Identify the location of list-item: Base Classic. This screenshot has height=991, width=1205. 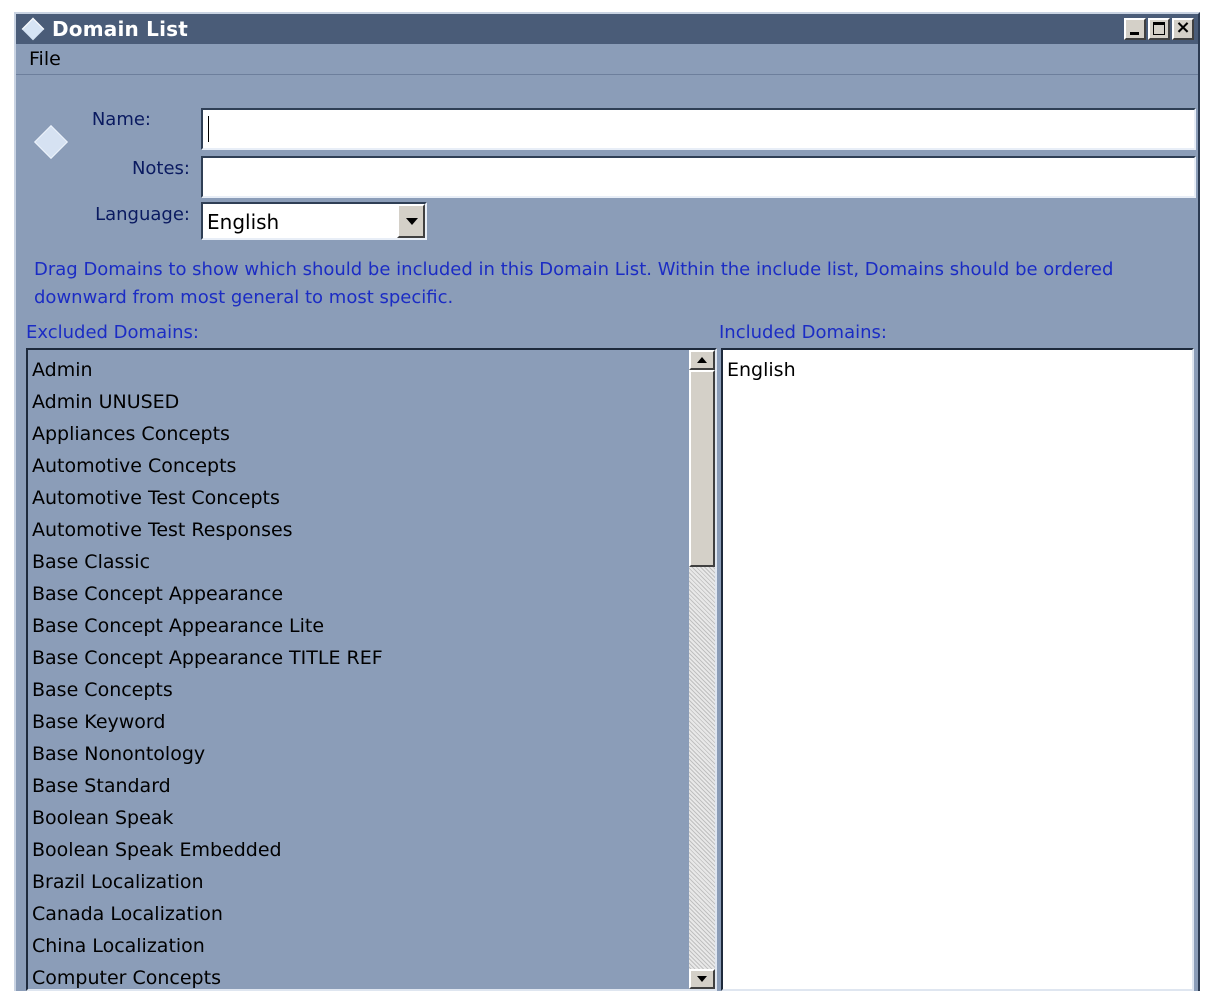
(358, 562).